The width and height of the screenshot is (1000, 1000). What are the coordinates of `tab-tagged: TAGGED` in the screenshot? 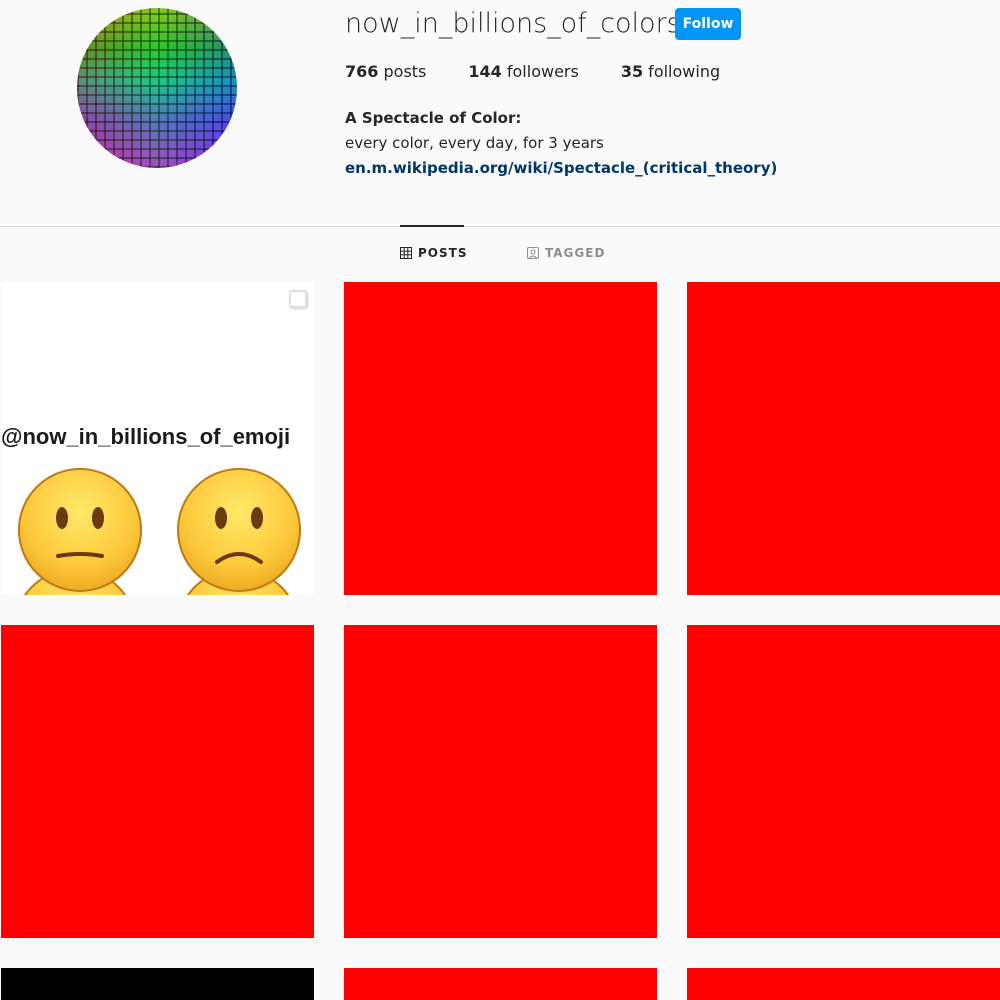 It's located at (566, 253).